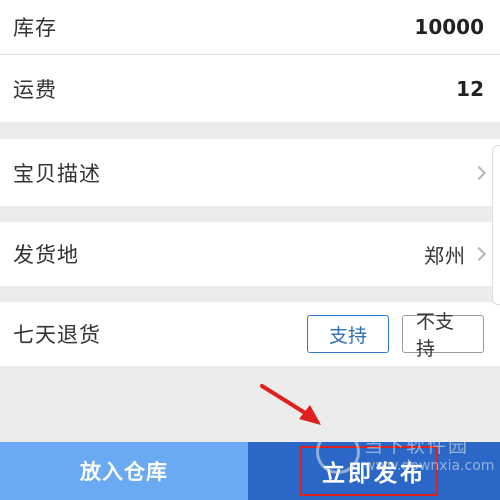  I want to click on stock-value: 10000, so click(449, 27).